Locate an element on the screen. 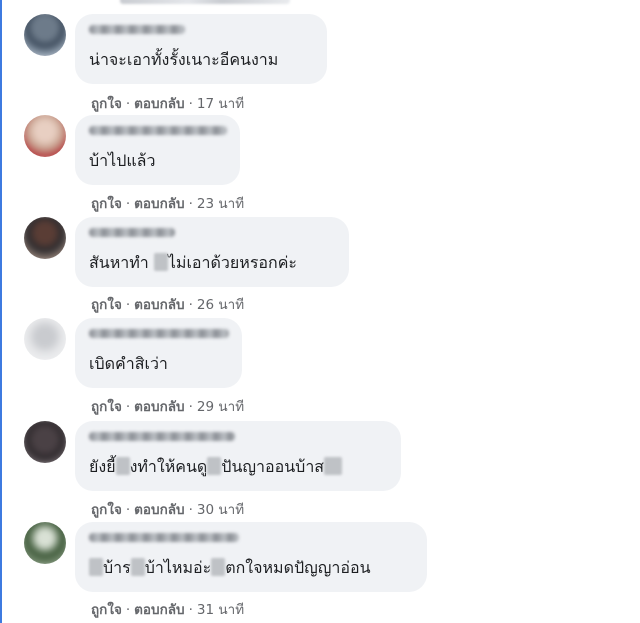  comment-actions: ถูกใจ · ตอบกลับ · 17 นาที is located at coordinates (167, 103).